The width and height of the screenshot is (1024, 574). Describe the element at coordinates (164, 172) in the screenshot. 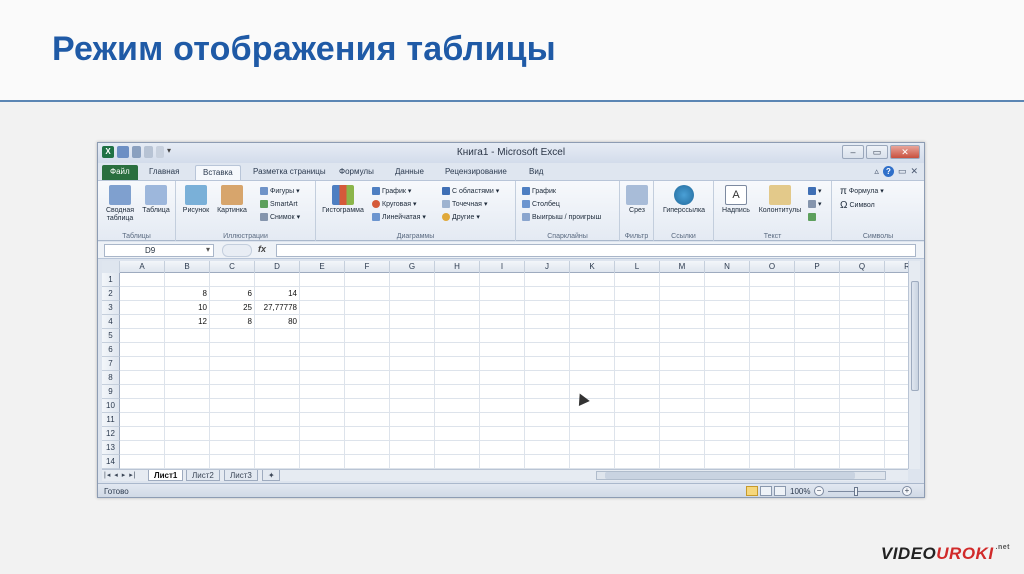

I see `tab-home: Главная` at that location.